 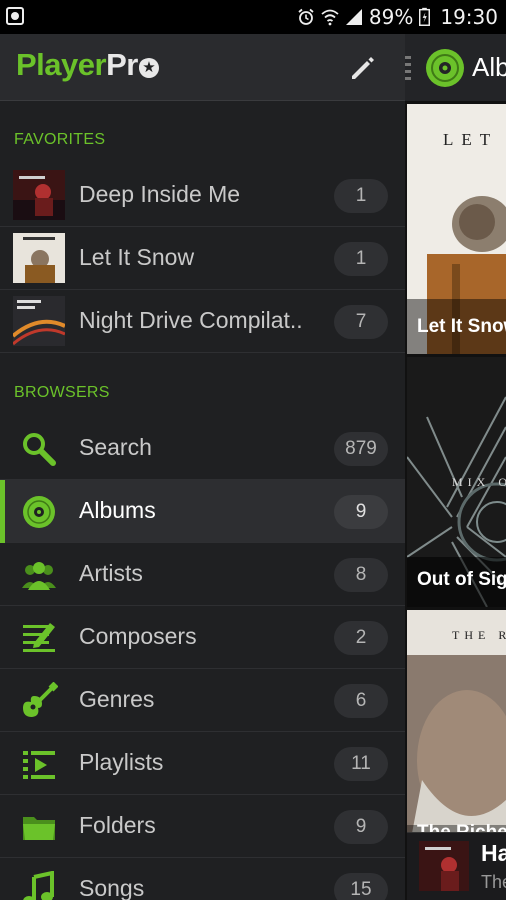 I want to click on artists-icon, so click(x=39, y=576).